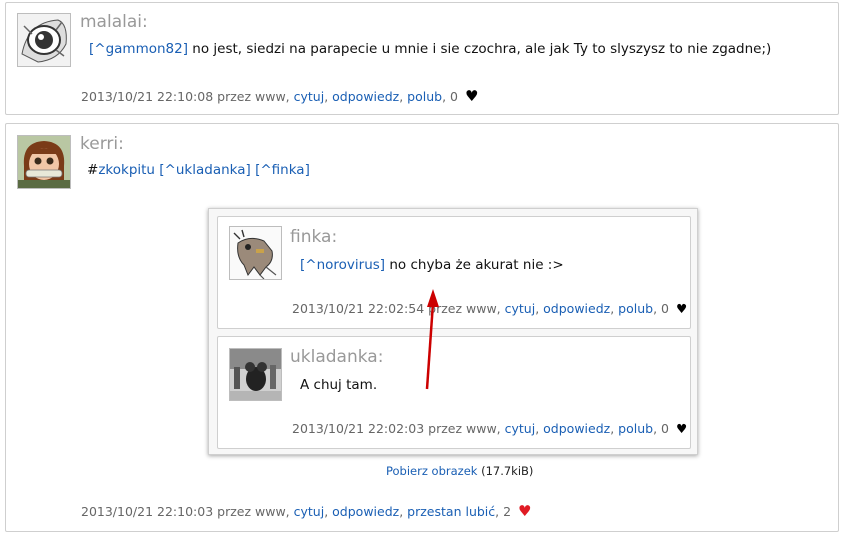 The image size is (841, 535). I want to click on unlike-link: przestan lubić, so click(451, 511).